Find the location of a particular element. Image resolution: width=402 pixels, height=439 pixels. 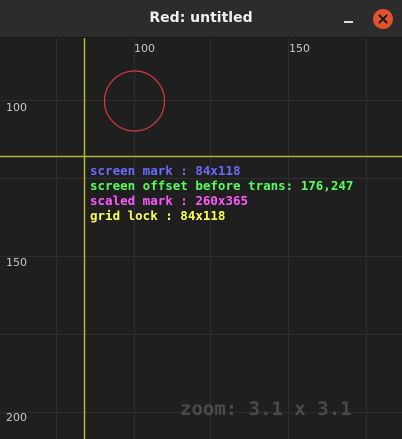

scaled-mark-text: scaled mark : 260x365 is located at coordinates (169, 200).